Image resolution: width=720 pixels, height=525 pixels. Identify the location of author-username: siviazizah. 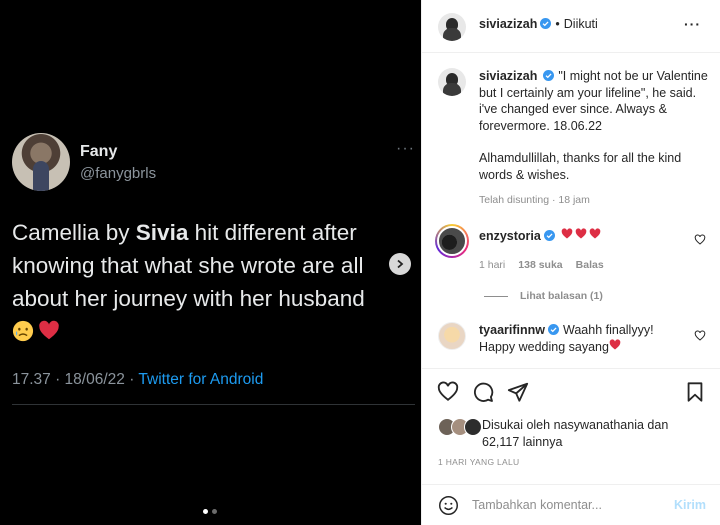
(508, 24).